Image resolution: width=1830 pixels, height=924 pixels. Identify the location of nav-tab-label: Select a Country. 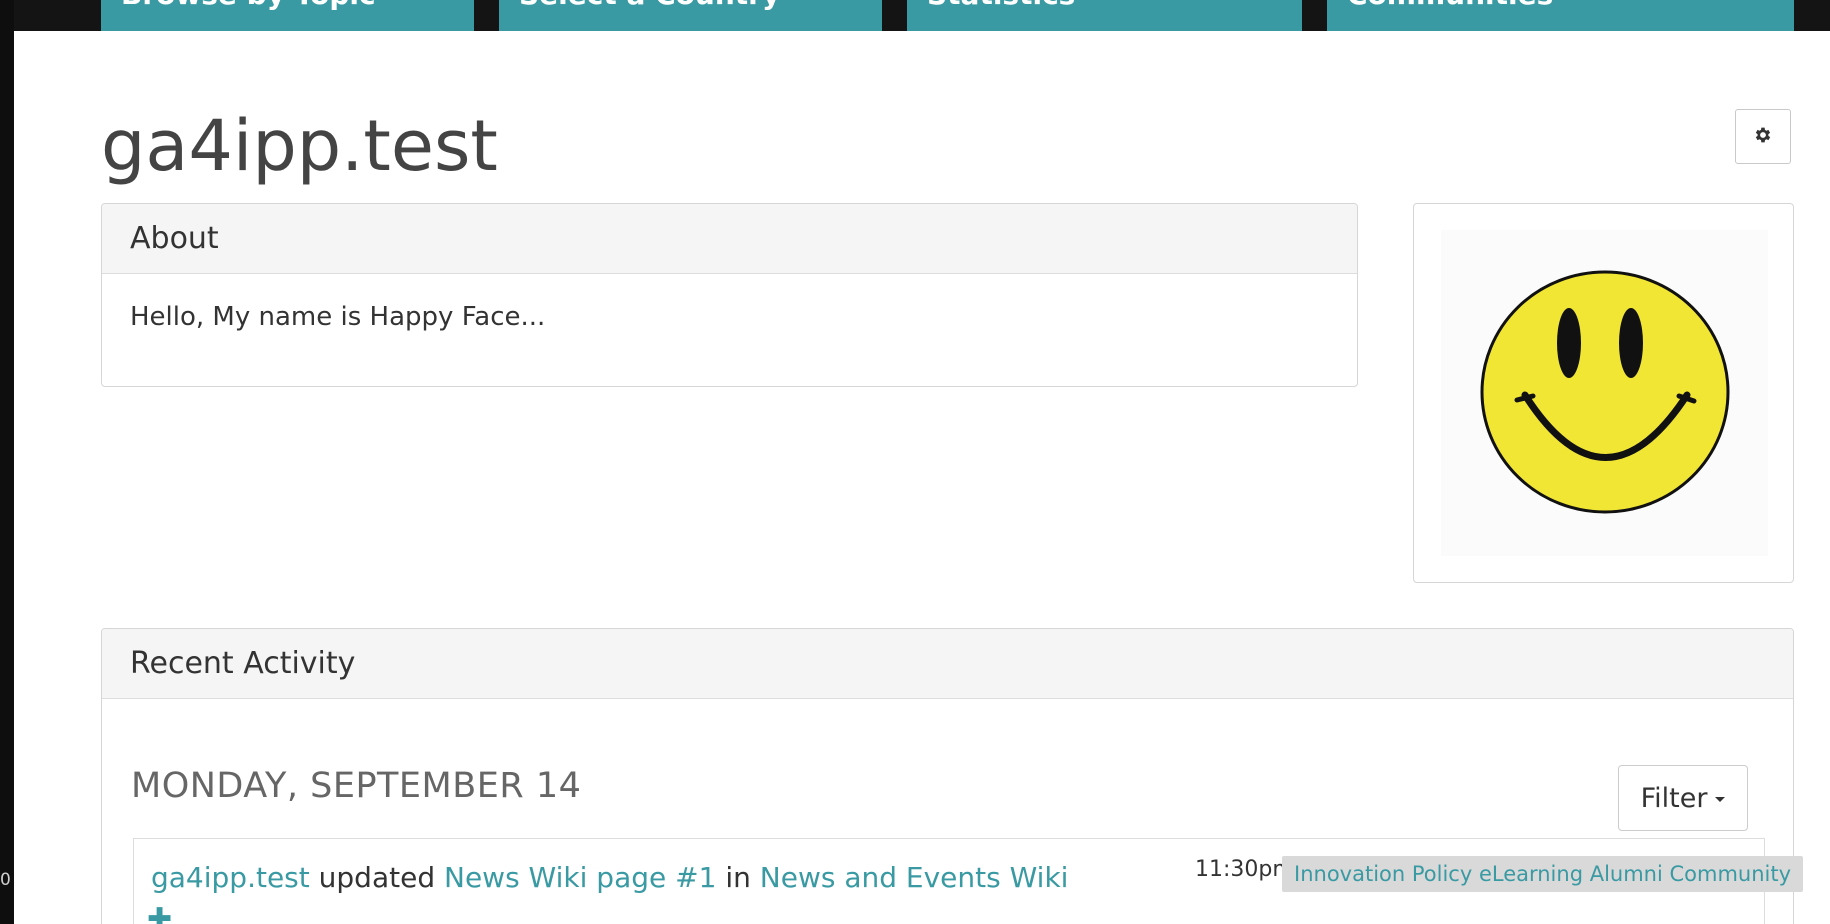
(649, 5).